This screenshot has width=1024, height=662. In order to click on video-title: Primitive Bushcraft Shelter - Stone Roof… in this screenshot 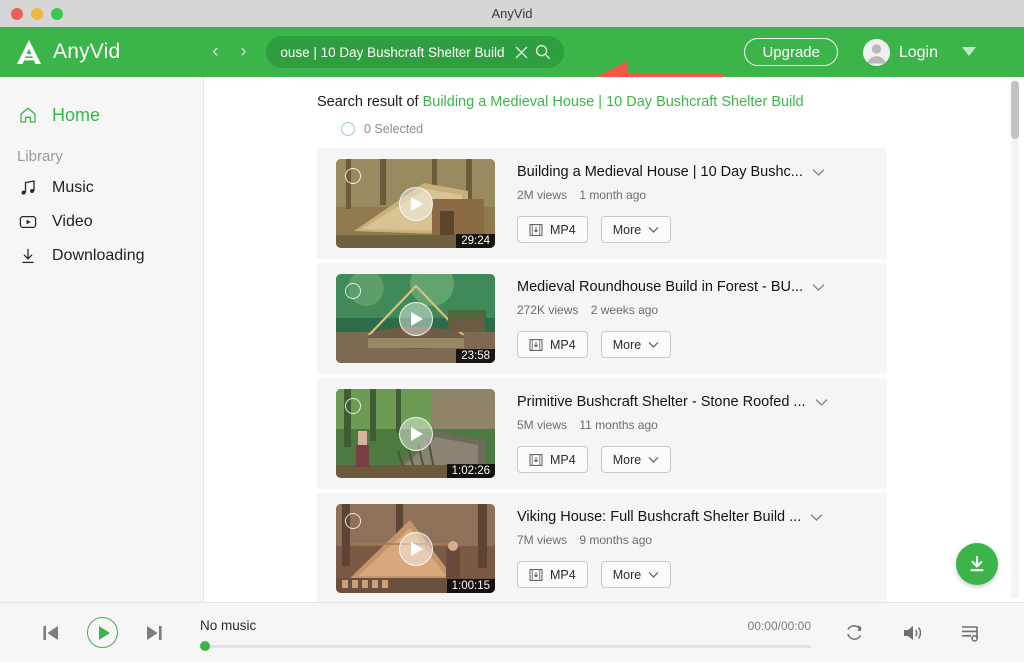, I will do `click(661, 402)`.